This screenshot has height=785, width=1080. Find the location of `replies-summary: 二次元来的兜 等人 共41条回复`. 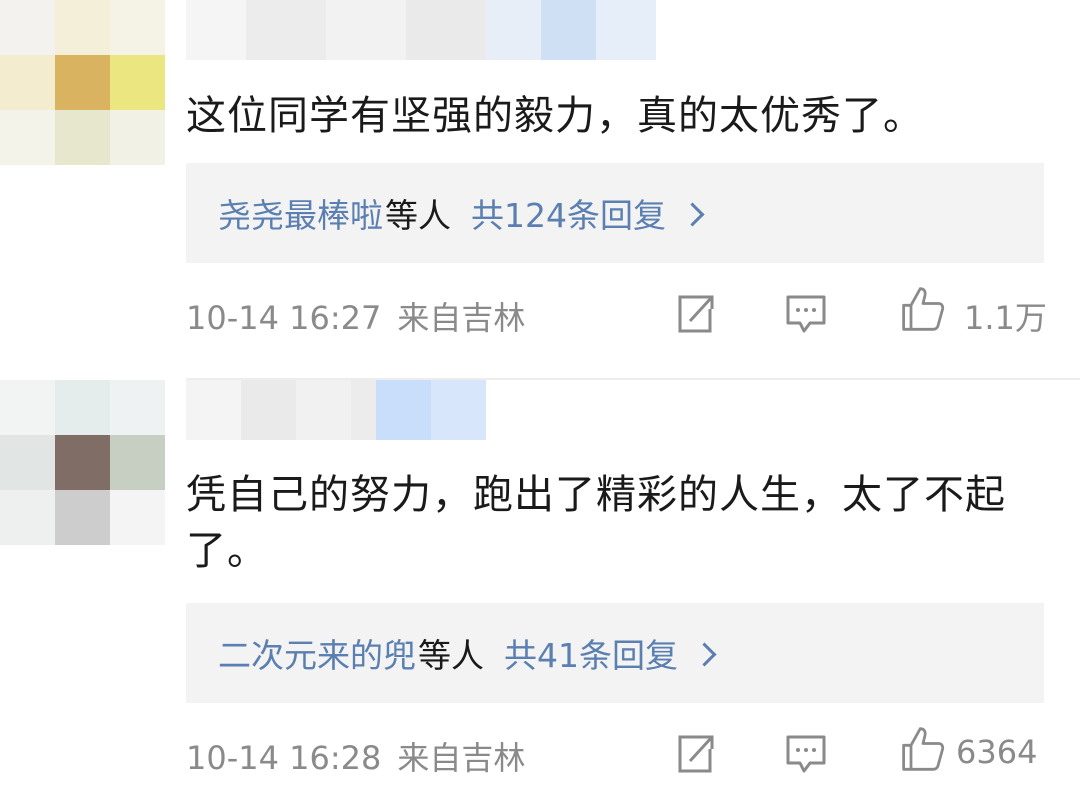

replies-summary: 二次元来的兜 等人 共41条回复 is located at coordinates (615, 653).